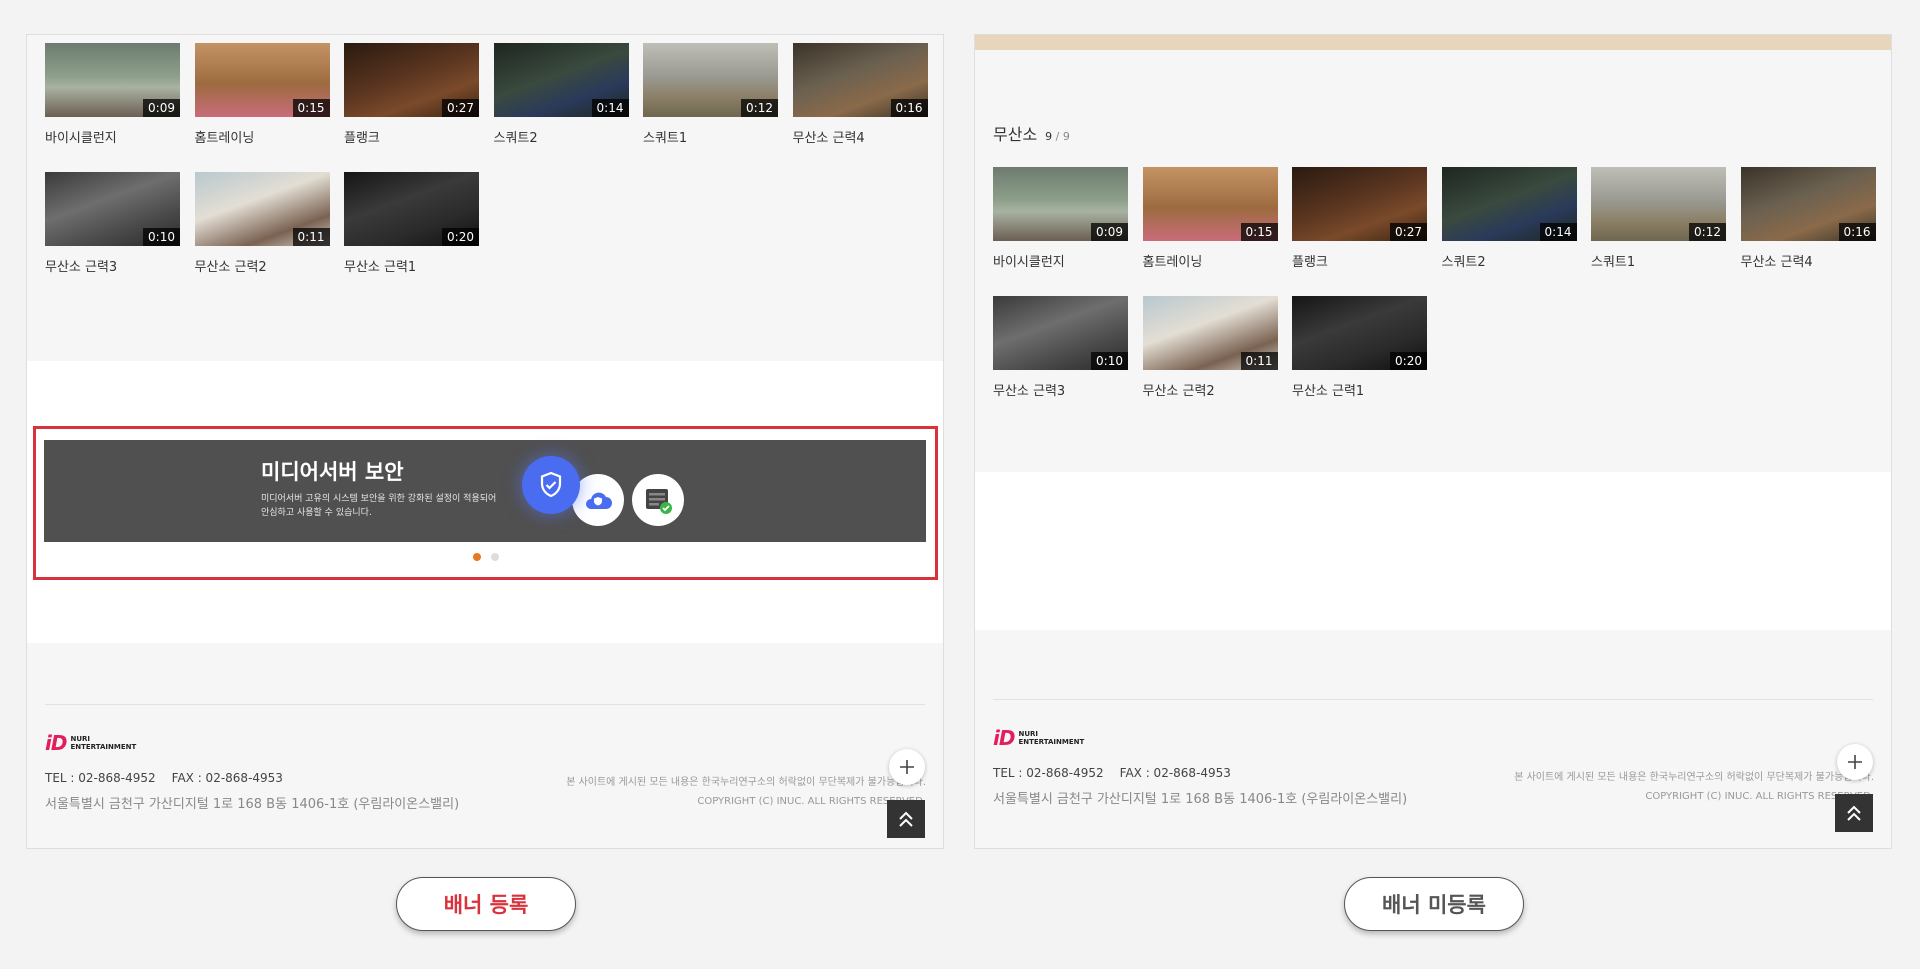  Describe the element at coordinates (1433, 551) in the screenshot. I see `empty-banner-section` at that location.